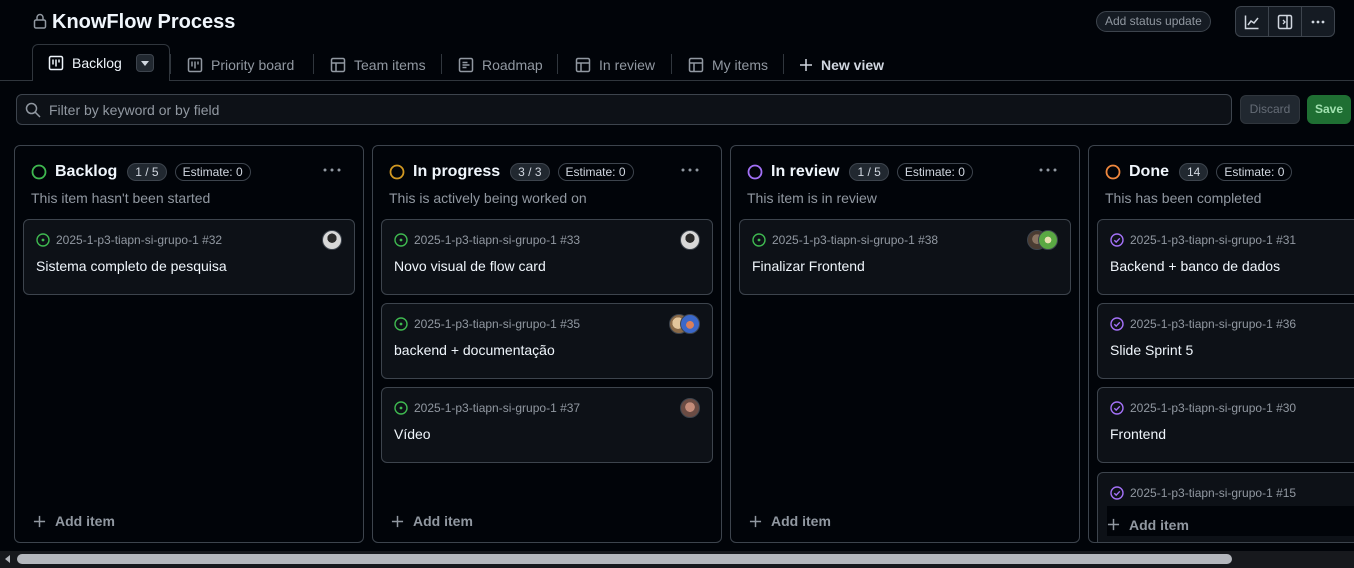 The width and height of the screenshot is (1354, 568). I want to click on tab-label: New view, so click(853, 65).